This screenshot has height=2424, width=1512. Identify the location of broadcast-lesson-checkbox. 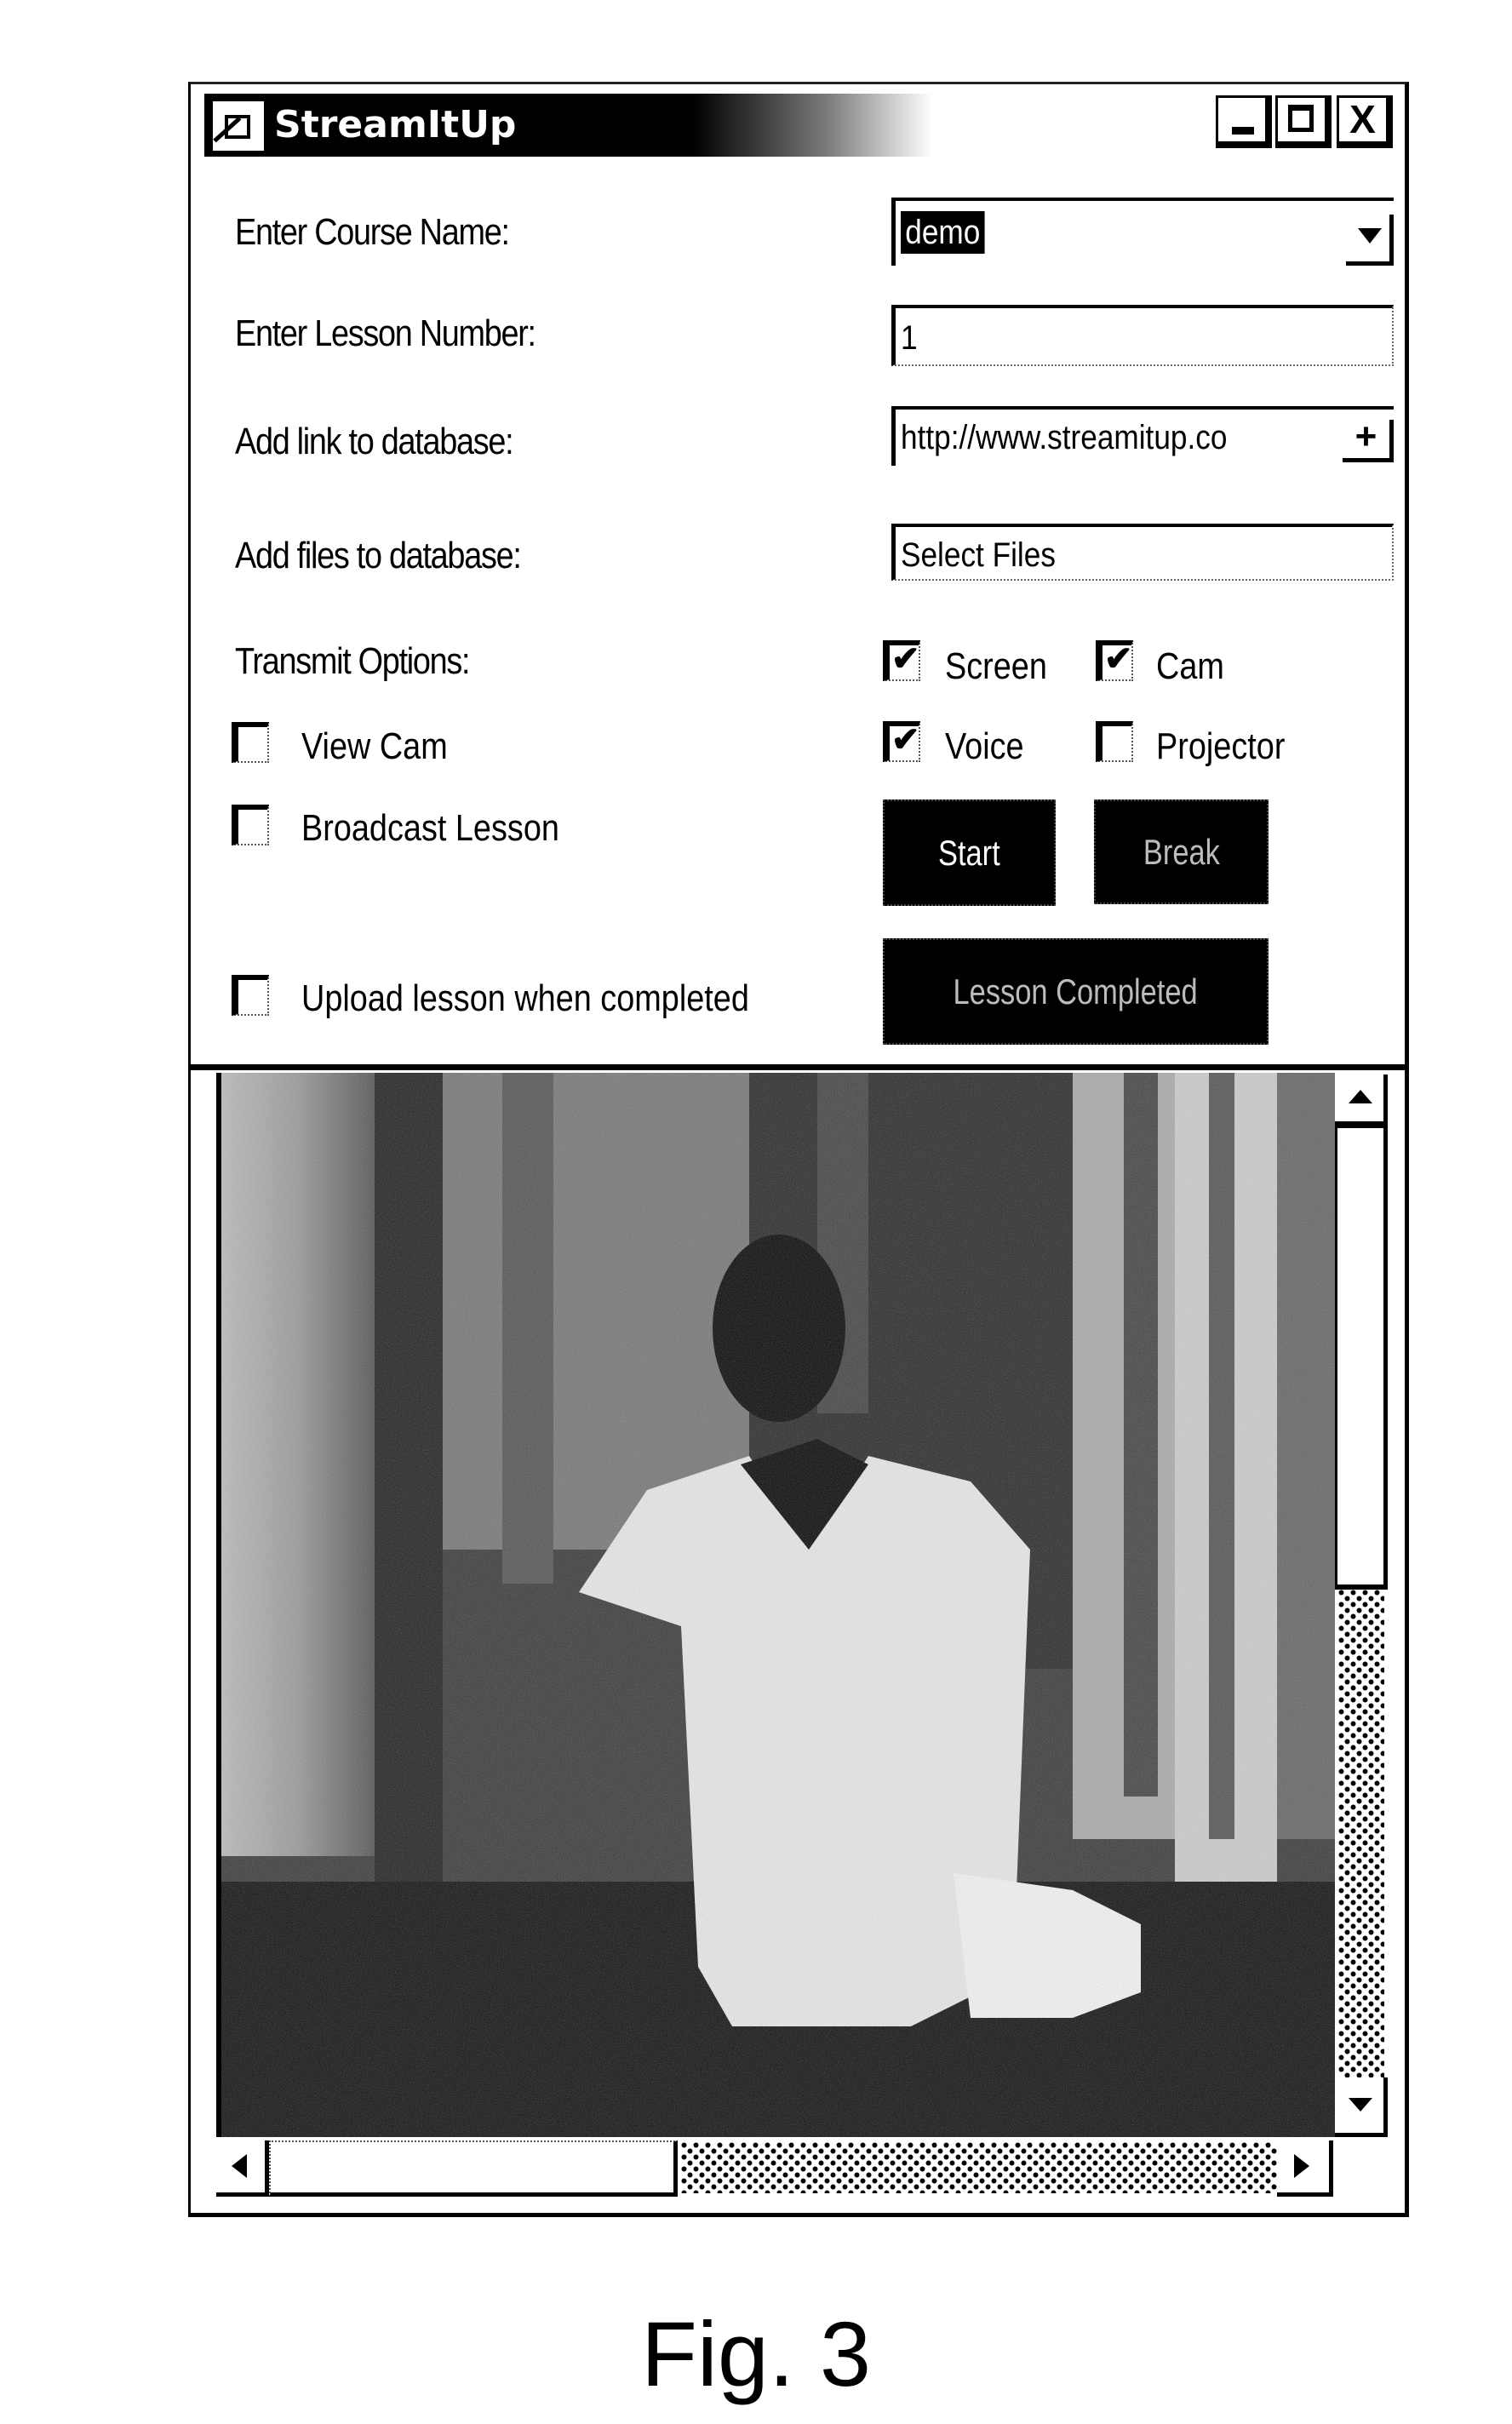
(250, 825).